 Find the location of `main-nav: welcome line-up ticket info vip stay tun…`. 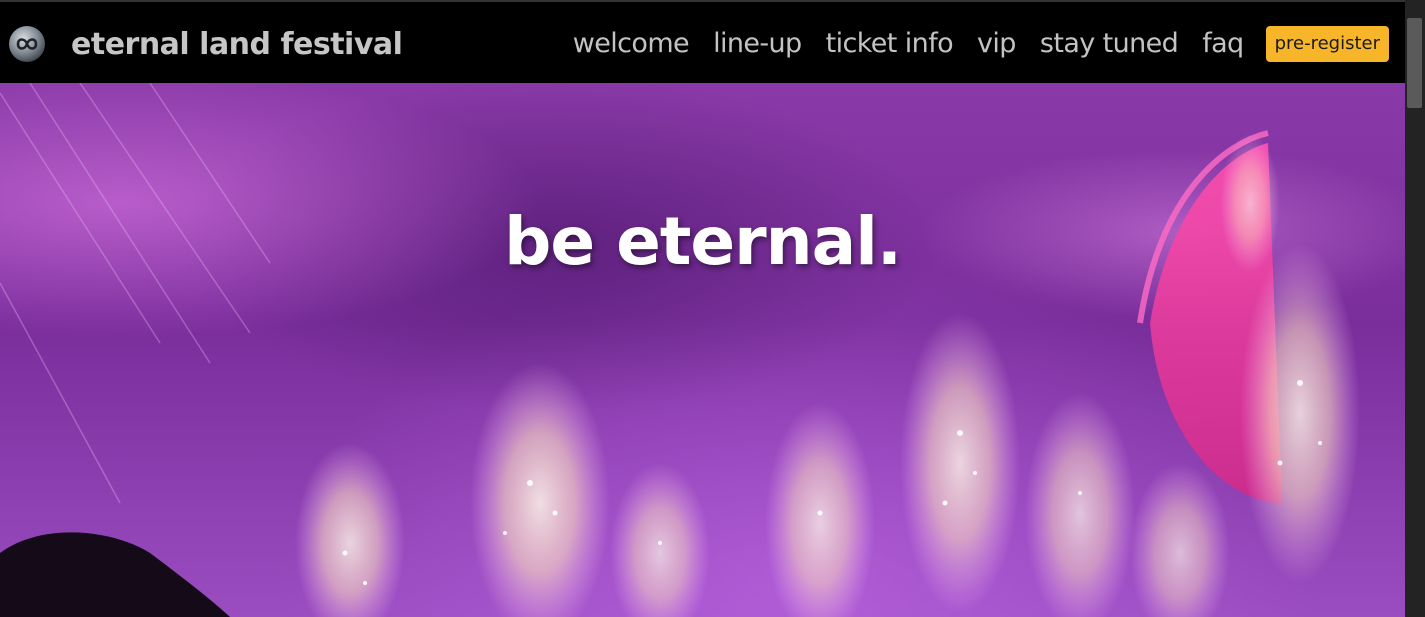

main-nav: welcome line-up ticket info vip stay tun… is located at coordinates (981, 44).